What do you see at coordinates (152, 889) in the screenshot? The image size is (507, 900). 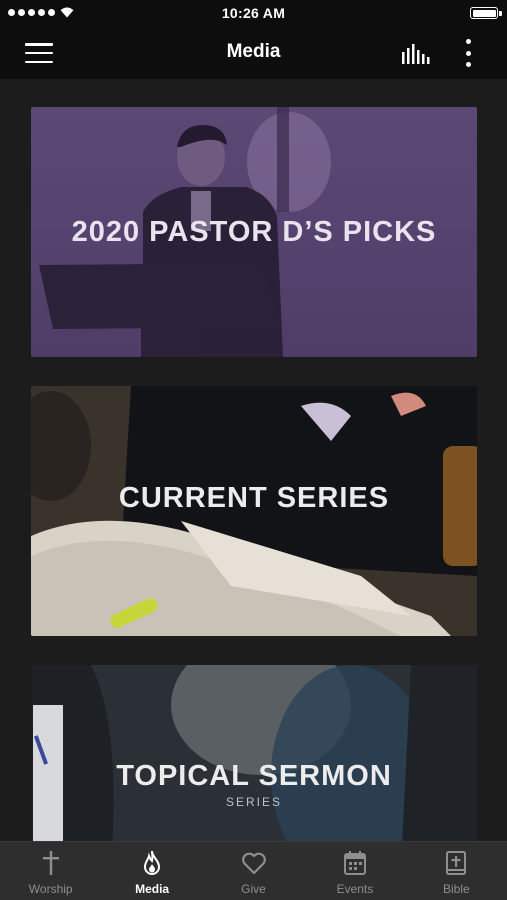 I see `tab-label: Media` at bounding box center [152, 889].